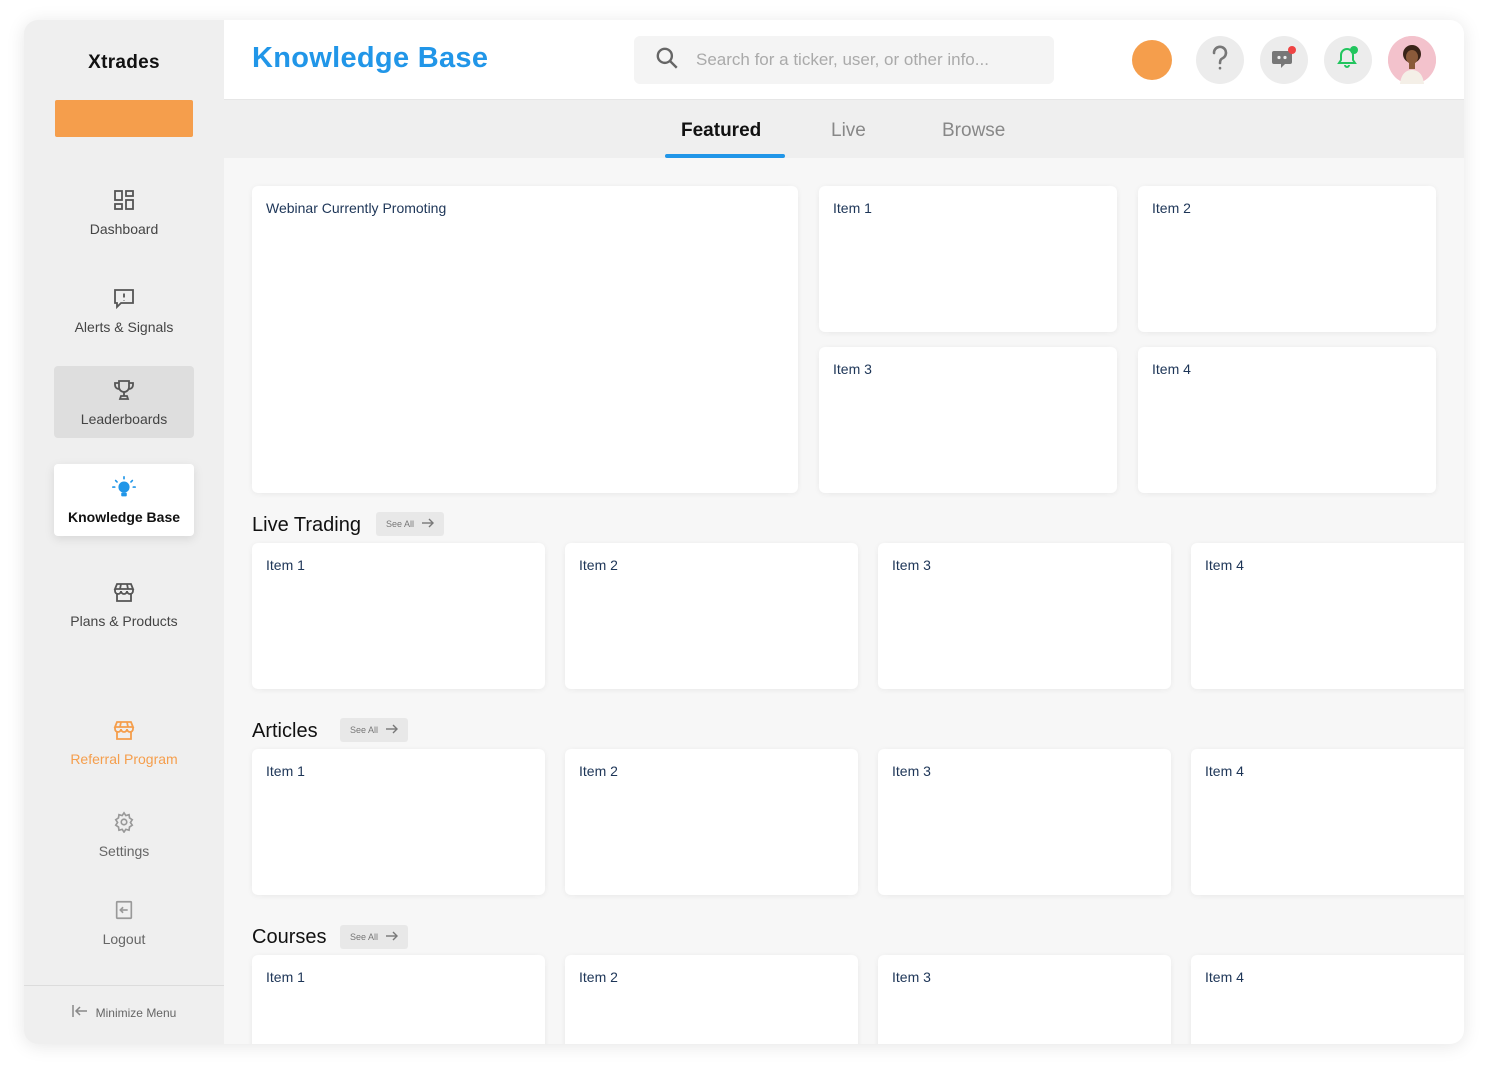 The image size is (1488, 1072). What do you see at coordinates (1327, 616) in the screenshot?
I see `live-trading-card: Item 4` at bounding box center [1327, 616].